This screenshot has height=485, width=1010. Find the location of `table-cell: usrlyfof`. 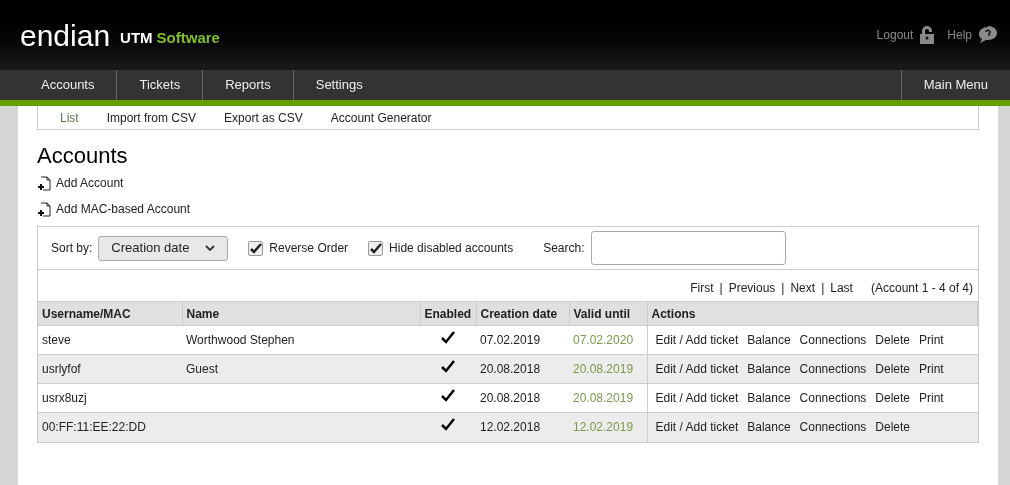

table-cell: usrlyfof is located at coordinates (110, 369).